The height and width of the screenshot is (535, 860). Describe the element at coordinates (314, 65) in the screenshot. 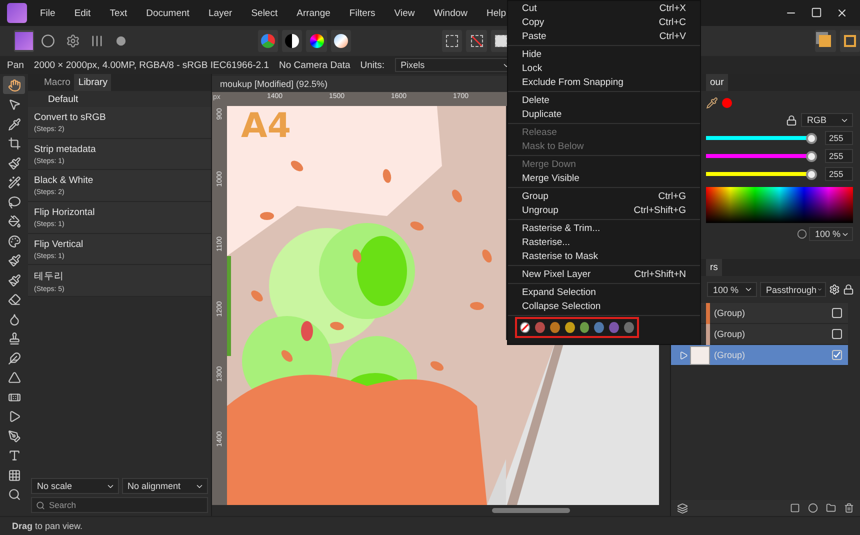

I see `camera-info: No Camera Data` at that location.